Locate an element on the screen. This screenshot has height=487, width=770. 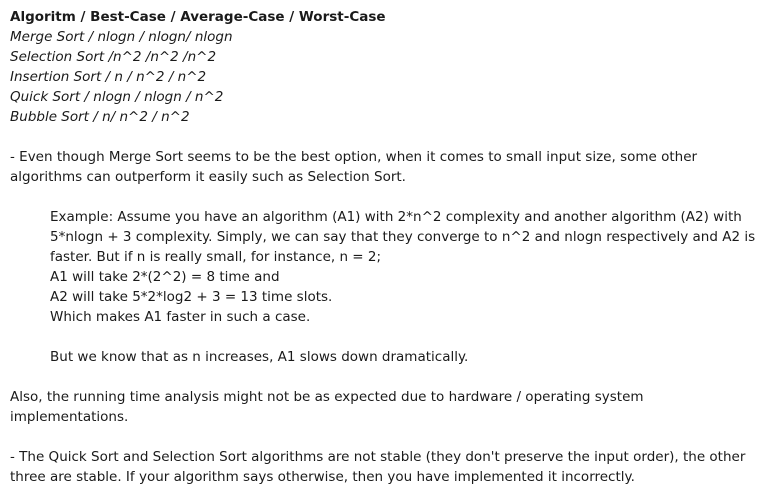
table-row-bubble-sort: Bubble Sort / n/ n^2 / n^2 is located at coordinates (100, 117).